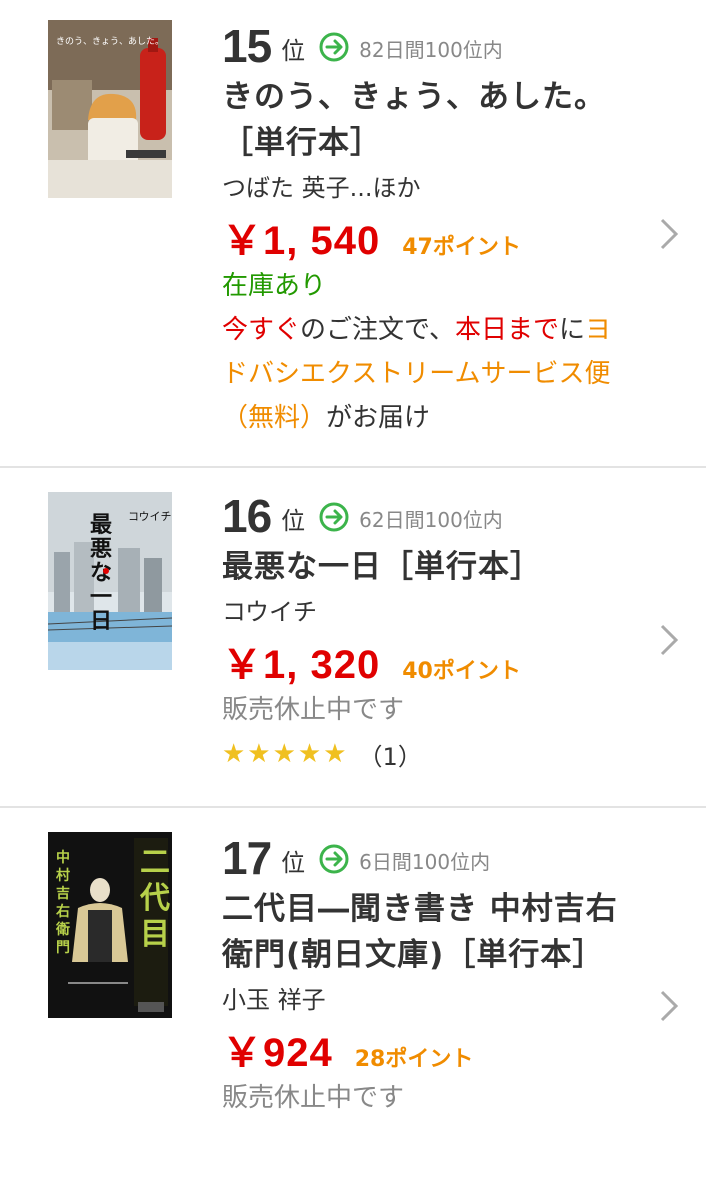 The image size is (706, 1200). What do you see at coordinates (154, 898) in the screenshot?
I see `svg-text: 代` at bounding box center [154, 898].